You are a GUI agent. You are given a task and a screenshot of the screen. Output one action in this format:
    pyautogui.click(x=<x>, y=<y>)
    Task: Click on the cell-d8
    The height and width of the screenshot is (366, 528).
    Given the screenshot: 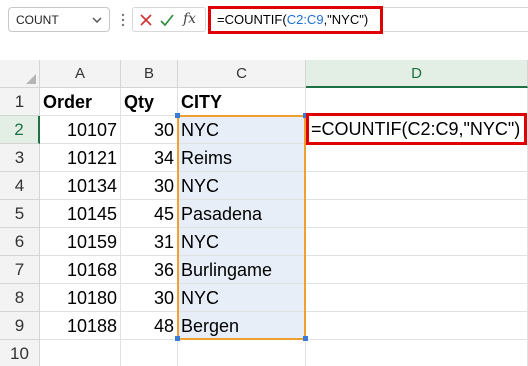 What is the action you would take?
    pyautogui.click(x=417, y=298)
    